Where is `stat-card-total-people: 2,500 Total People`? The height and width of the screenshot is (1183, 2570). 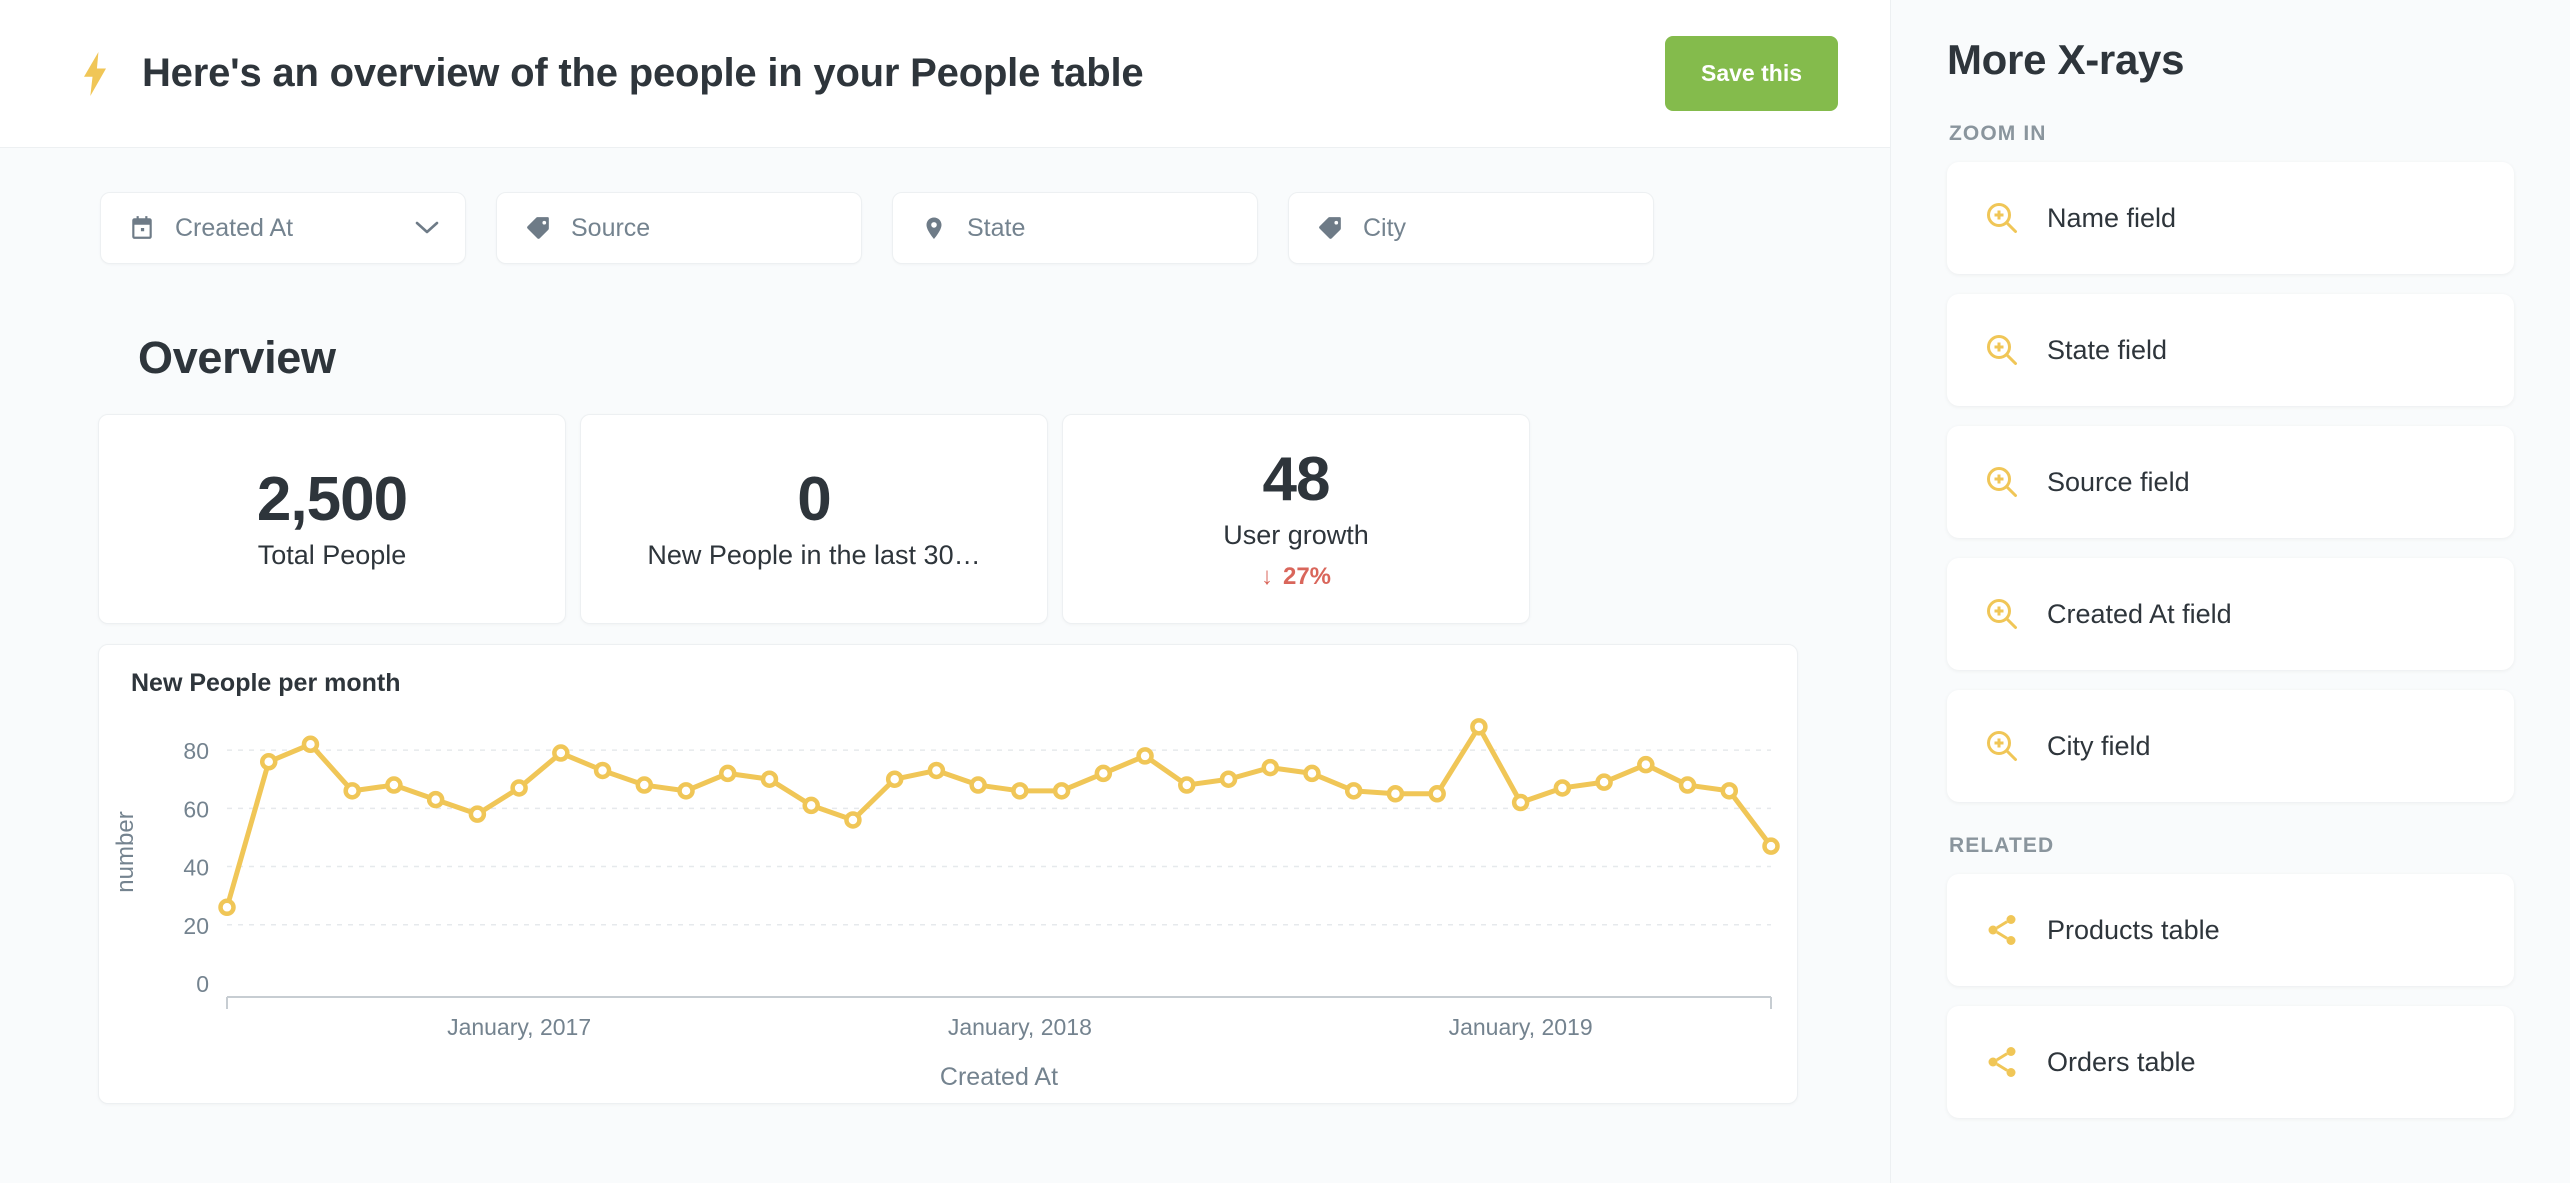
stat-card-total-people: 2,500 Total People is located at coordinates (332, 519).